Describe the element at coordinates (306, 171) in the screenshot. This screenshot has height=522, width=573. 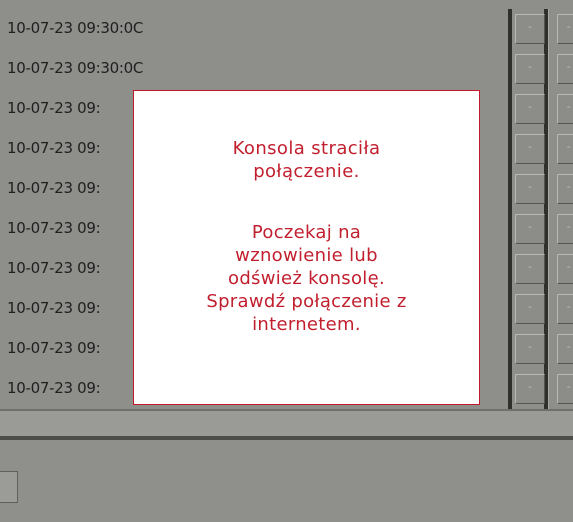
I see `dialog-title-line: połączenie.` at that location.